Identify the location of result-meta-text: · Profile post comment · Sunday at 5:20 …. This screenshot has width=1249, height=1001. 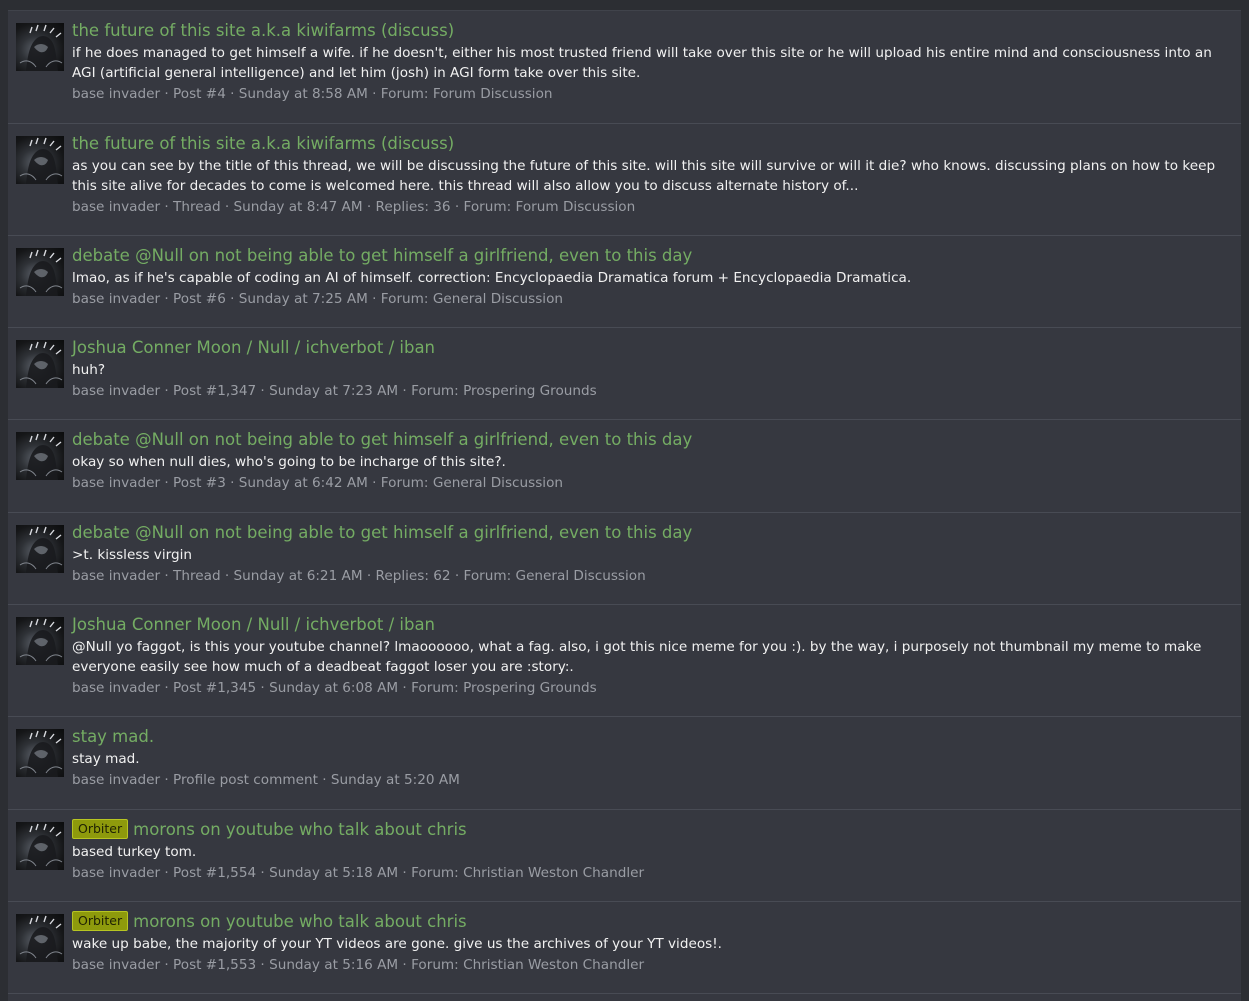
(310, 780).